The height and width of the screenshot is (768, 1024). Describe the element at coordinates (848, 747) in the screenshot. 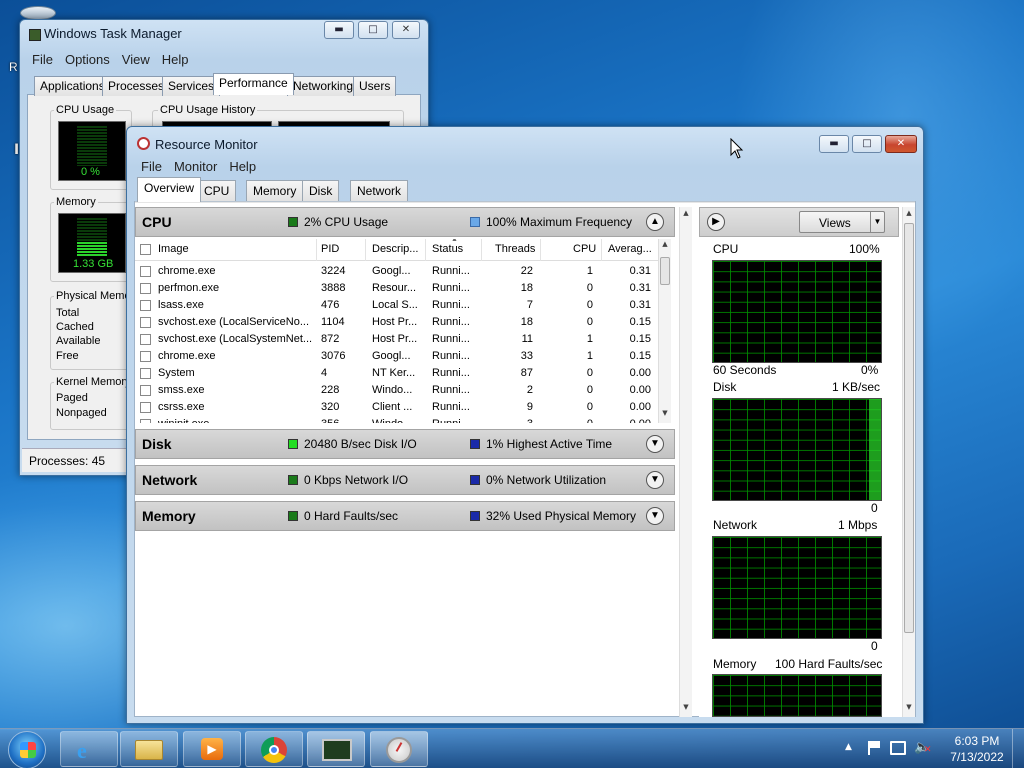

I see `show-hidden-icons-button: ▲` at that location.